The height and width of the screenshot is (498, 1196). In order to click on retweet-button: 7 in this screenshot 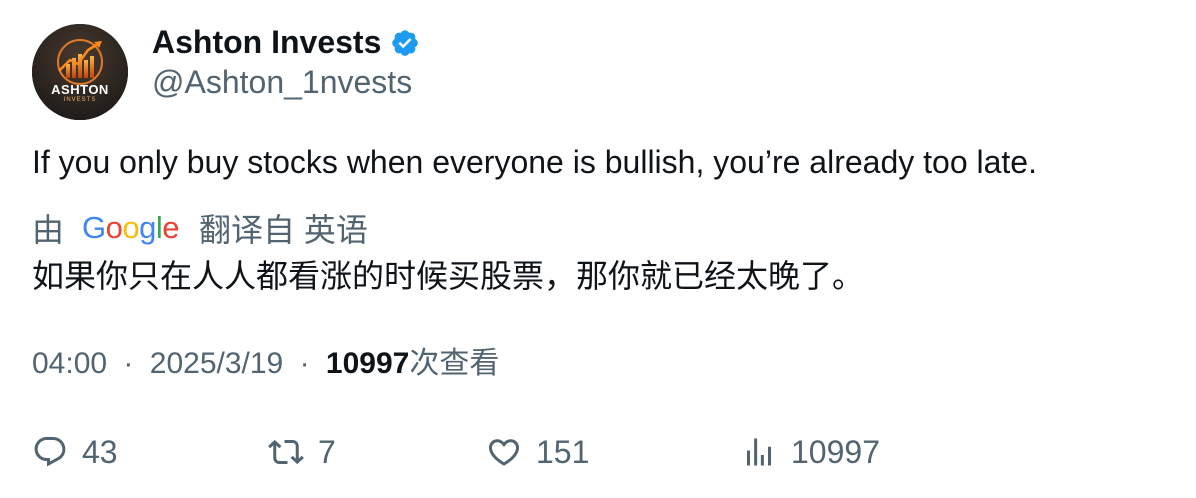, I will do `click(302, 452)`.